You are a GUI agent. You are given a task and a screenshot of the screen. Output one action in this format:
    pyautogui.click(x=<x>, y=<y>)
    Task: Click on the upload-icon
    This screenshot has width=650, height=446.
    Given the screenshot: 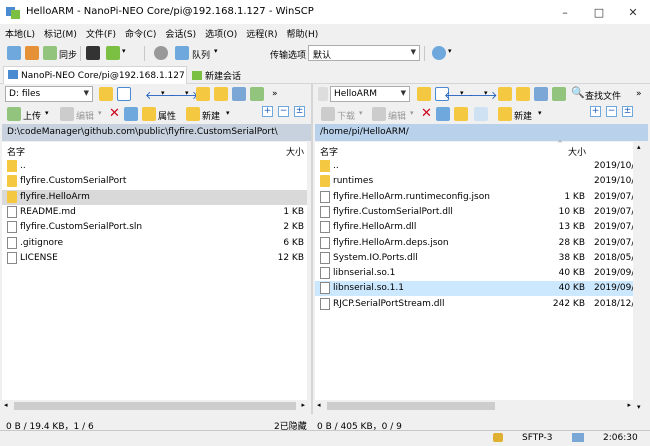 What is the action you would take?
    pyautogui.click(x=14, y=114)
    